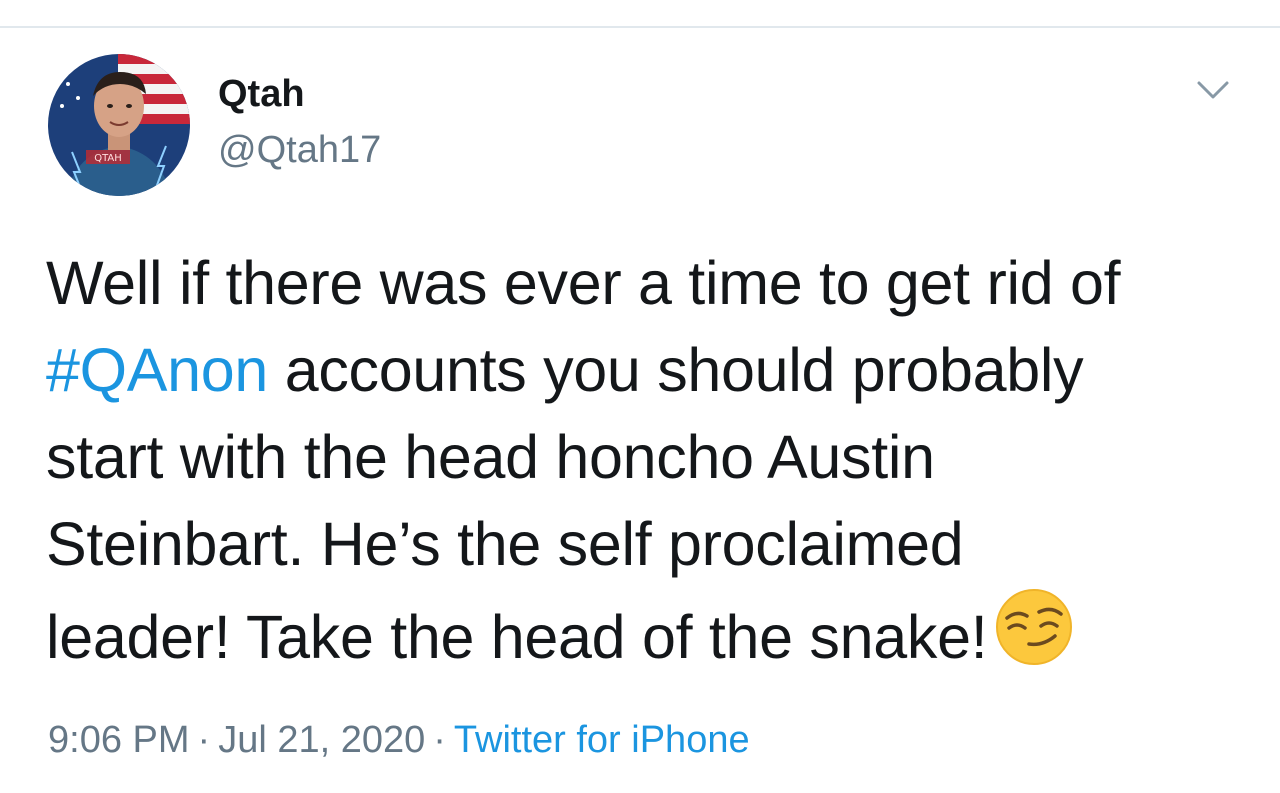 This screenshot has width=1280, height=793. I want to click on tweet-line-2-rest: accounts you should probably, so click(676, 370).